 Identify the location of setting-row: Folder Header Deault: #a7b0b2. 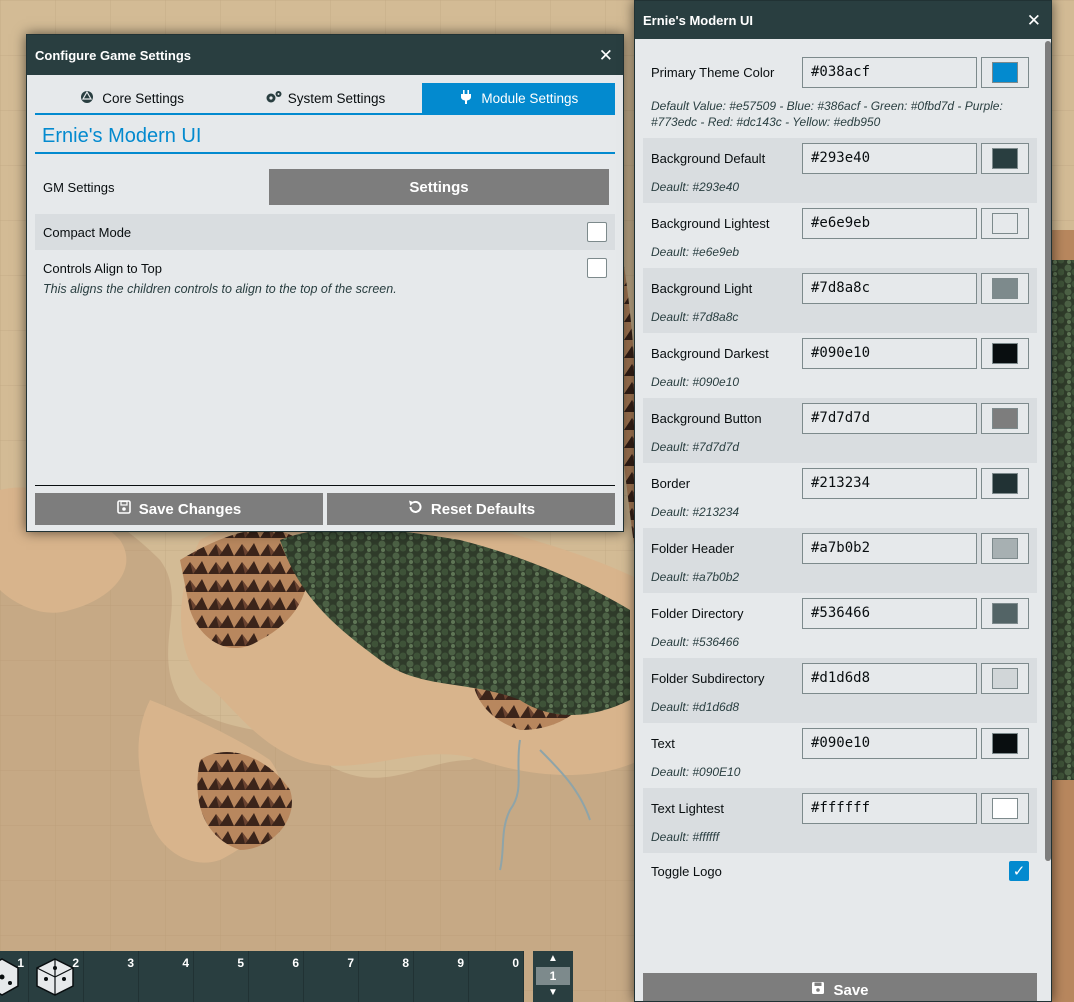
(840, 560).